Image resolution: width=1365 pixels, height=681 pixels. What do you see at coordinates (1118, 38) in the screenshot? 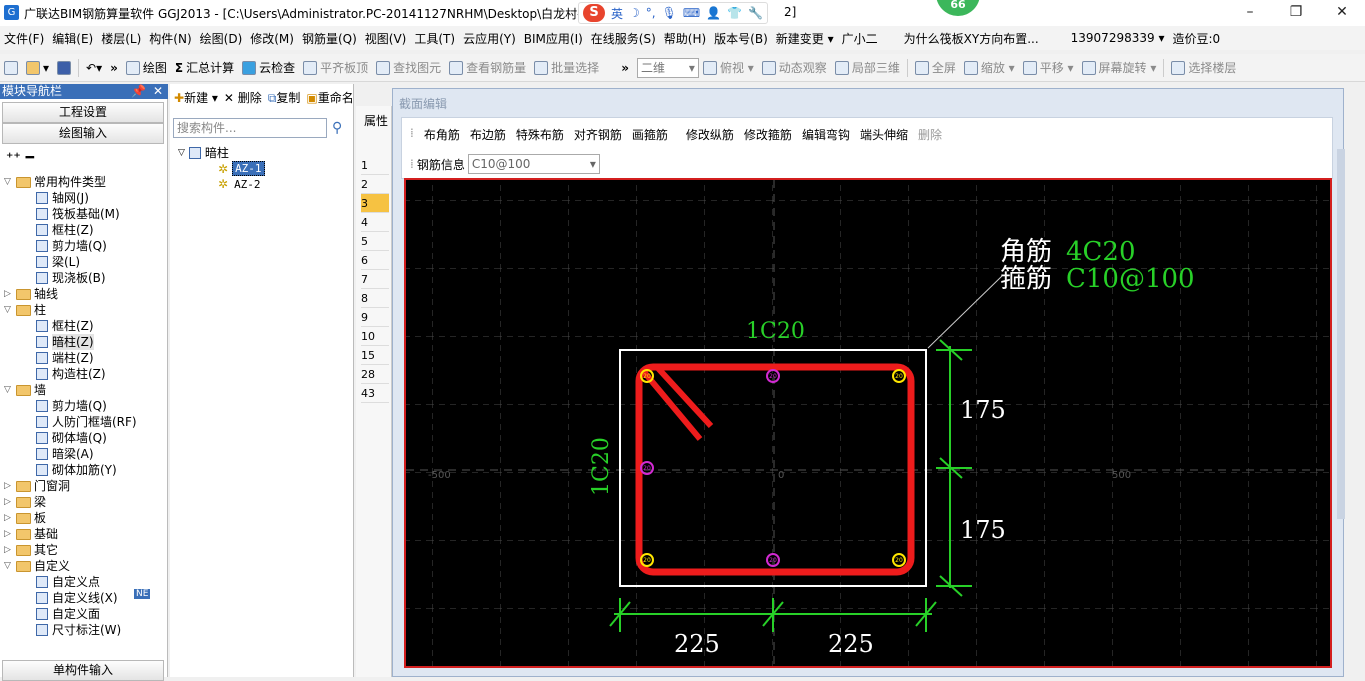
I see `menu-item: 13907298339 ▾` at bounding box center [1118, 38].